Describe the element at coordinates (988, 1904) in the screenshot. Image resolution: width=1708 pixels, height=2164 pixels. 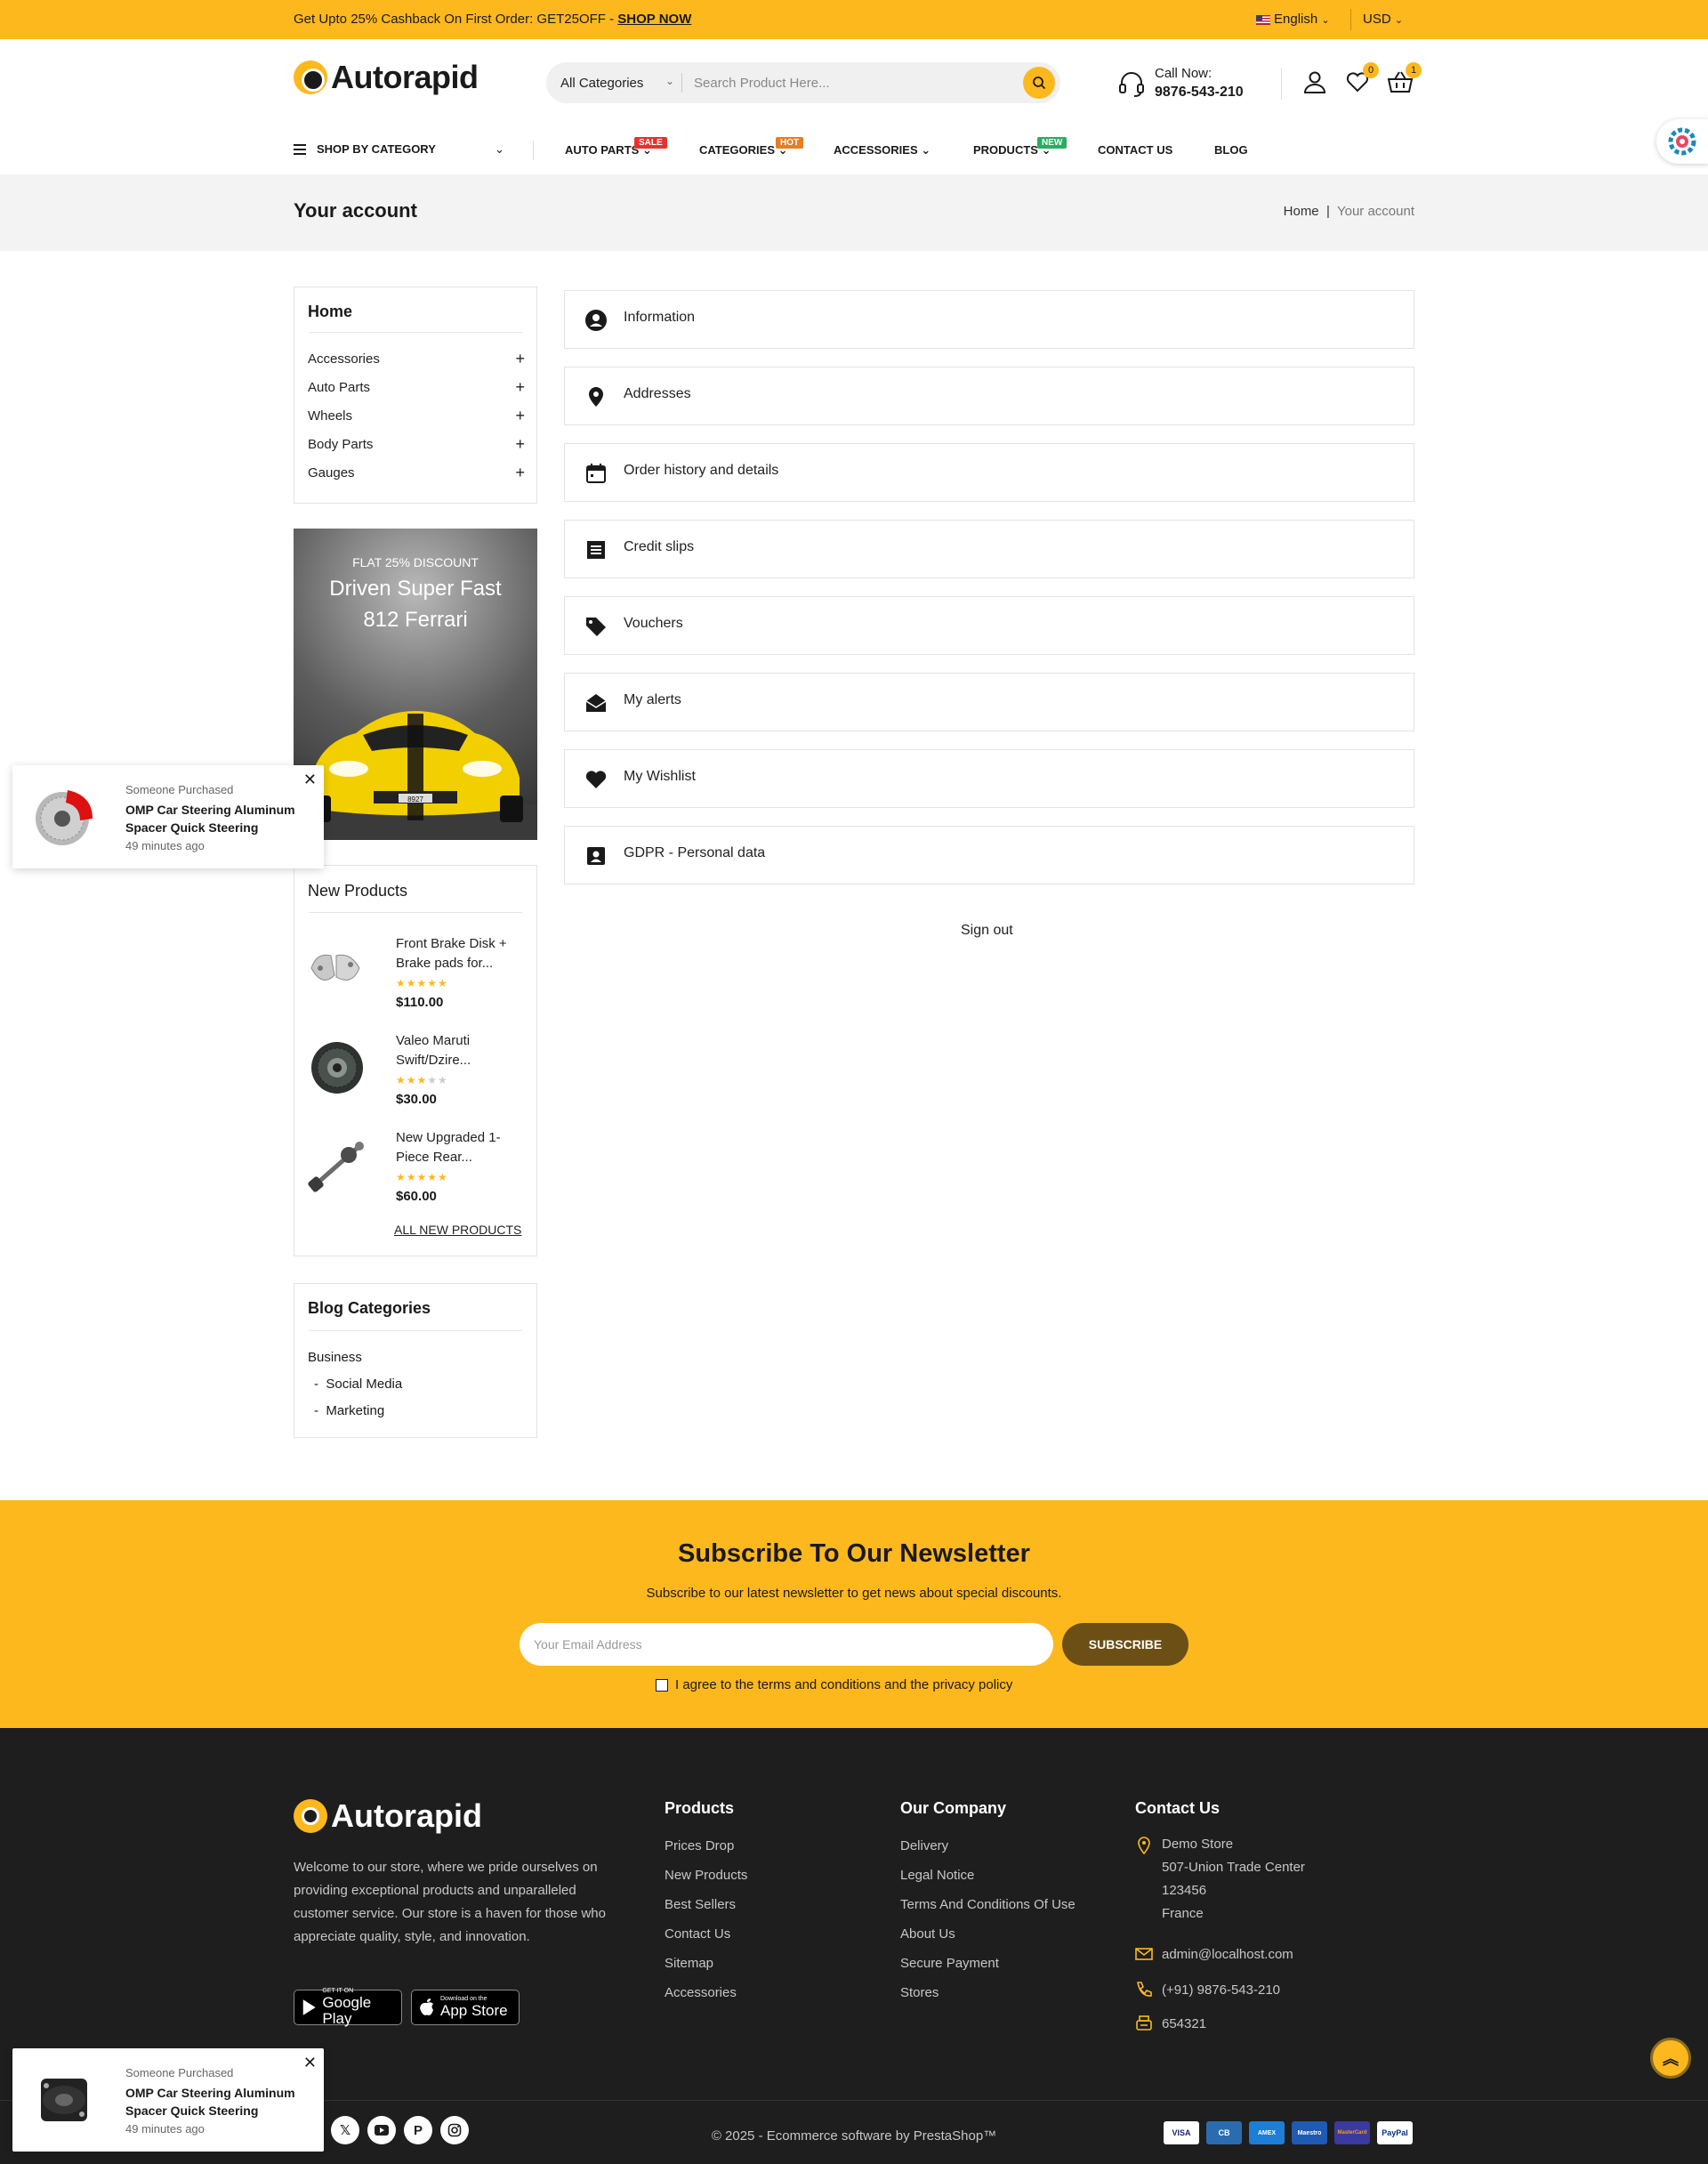
I see `footer-link: Terms And Conditions Of Use` at that location.